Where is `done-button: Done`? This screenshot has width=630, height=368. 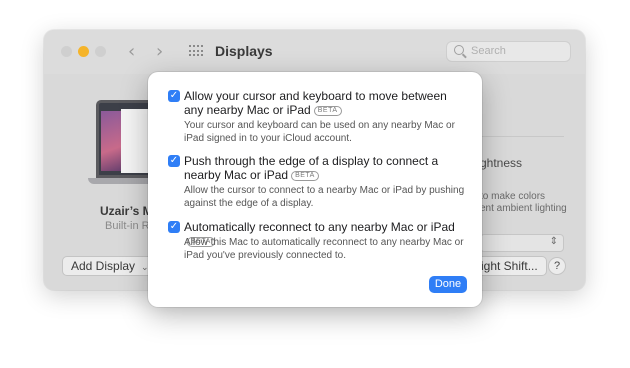 done-button: Done is located at coordinates (448, 284).